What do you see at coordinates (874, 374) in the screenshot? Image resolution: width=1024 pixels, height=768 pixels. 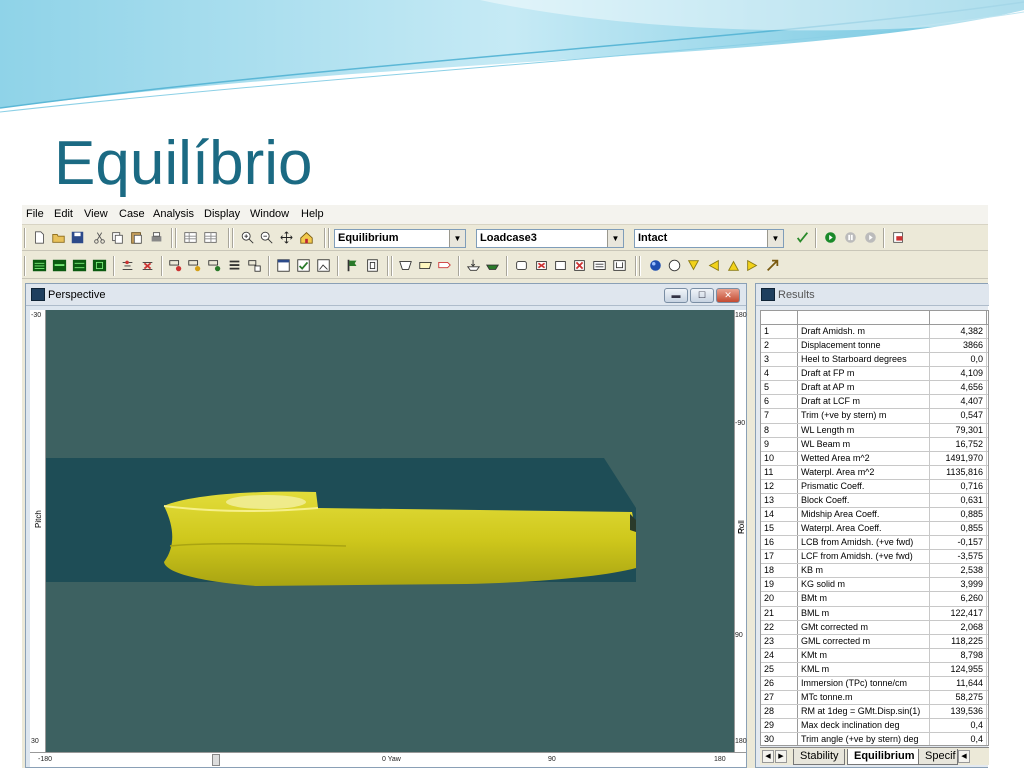 I see `table-row: 4 Draft at FP m 4,109` at bounding box center [874, 374].